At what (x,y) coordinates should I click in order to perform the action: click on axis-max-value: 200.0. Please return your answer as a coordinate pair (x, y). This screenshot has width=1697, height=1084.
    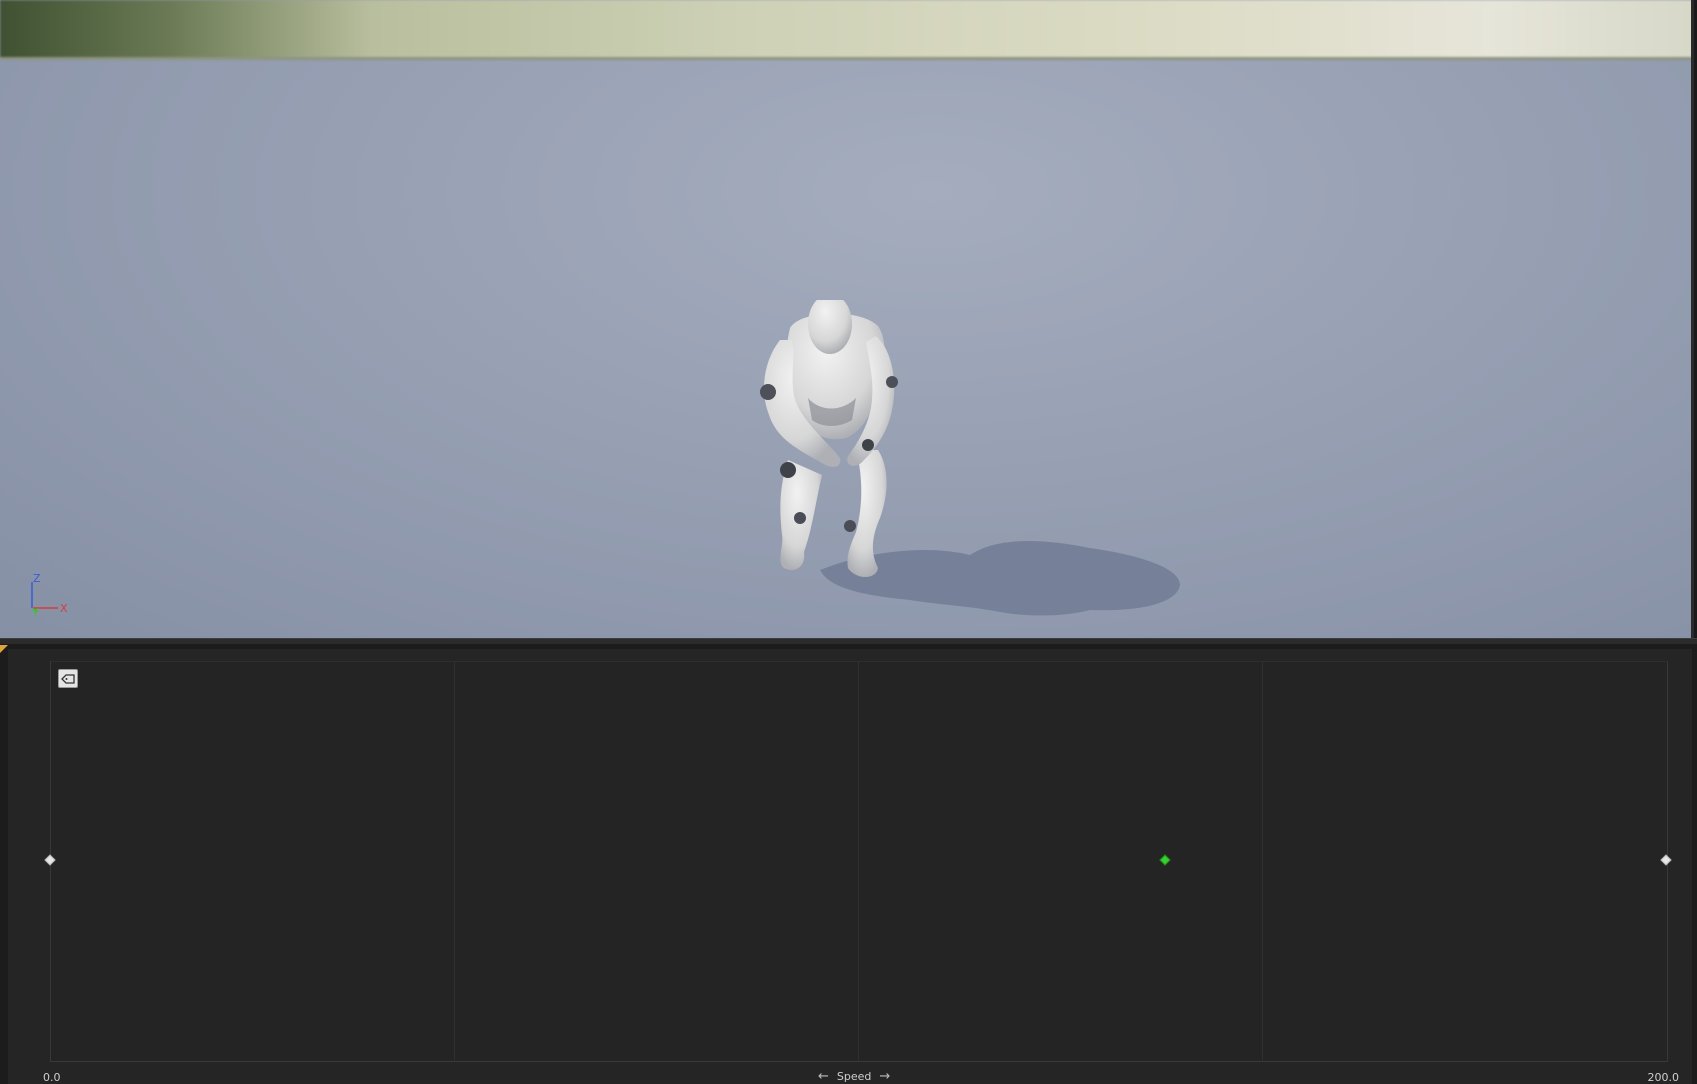
    Looking at the image, I should click on (1663, 1077).